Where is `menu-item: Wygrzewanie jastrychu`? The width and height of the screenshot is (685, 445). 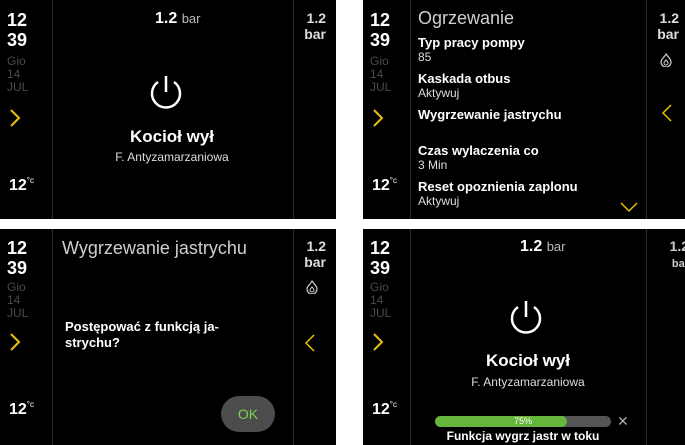
menu-item: Wygrzewanie jastrychu is located at coordinates (538, 114).